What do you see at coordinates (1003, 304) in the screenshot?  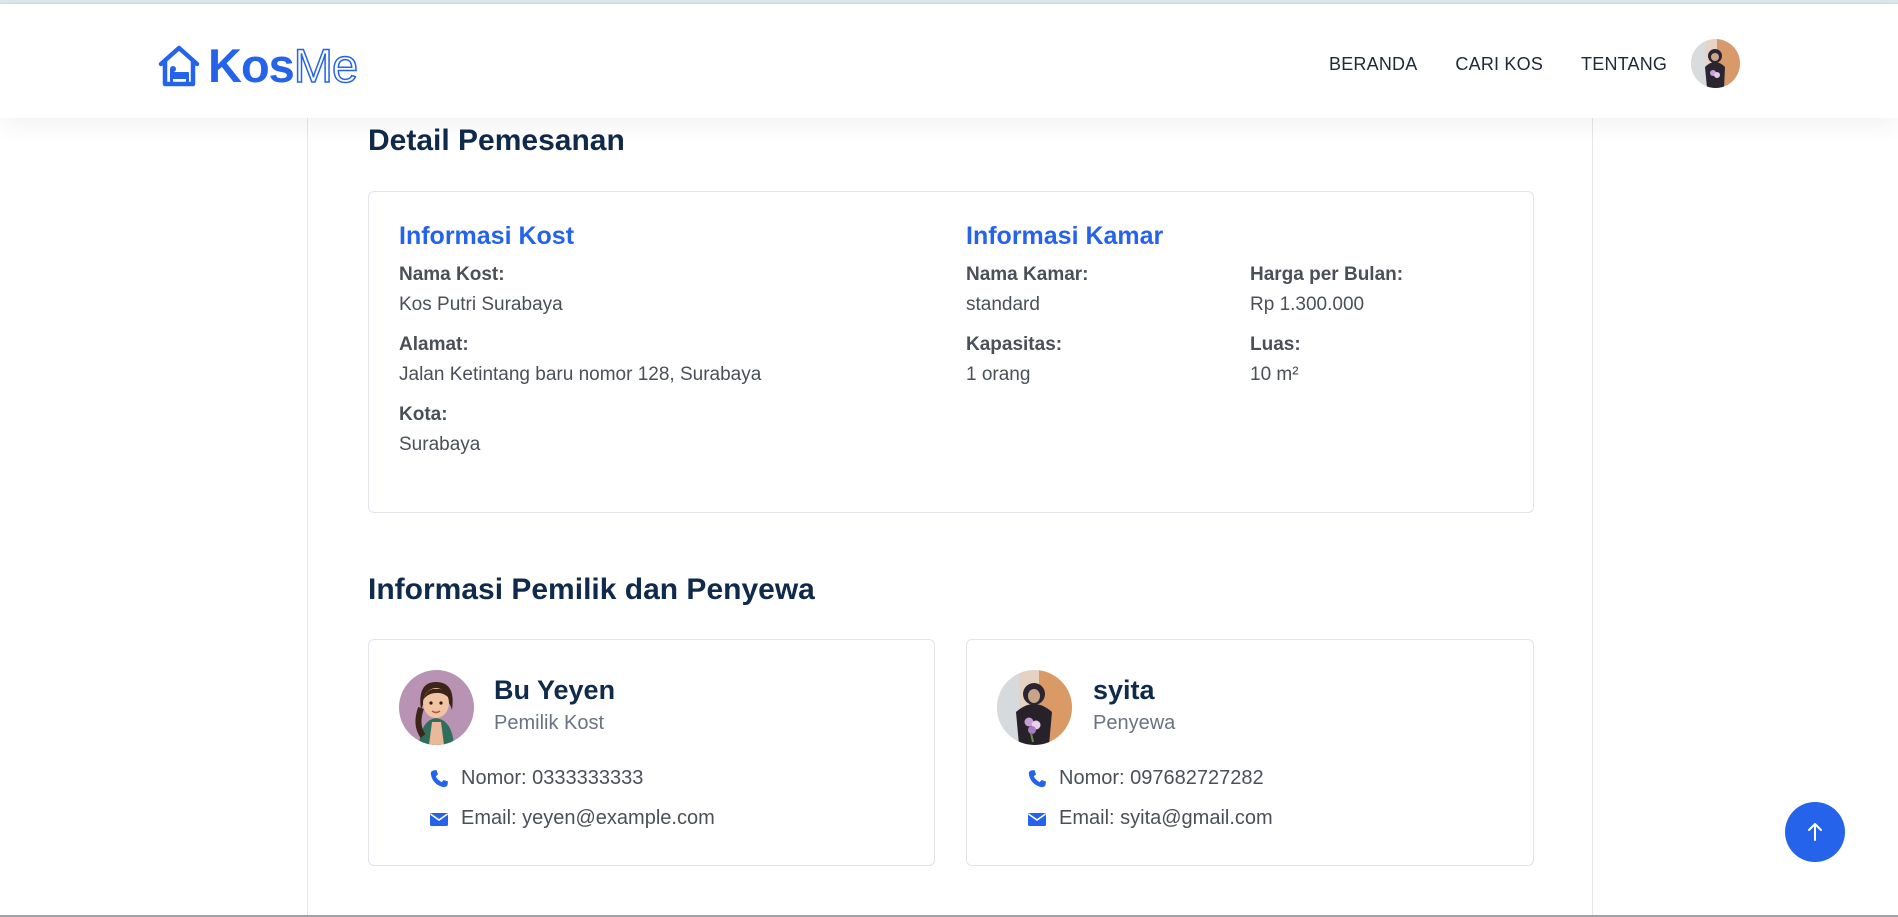 I see `room-name-value: standard` at bounding box center [1003, 304].